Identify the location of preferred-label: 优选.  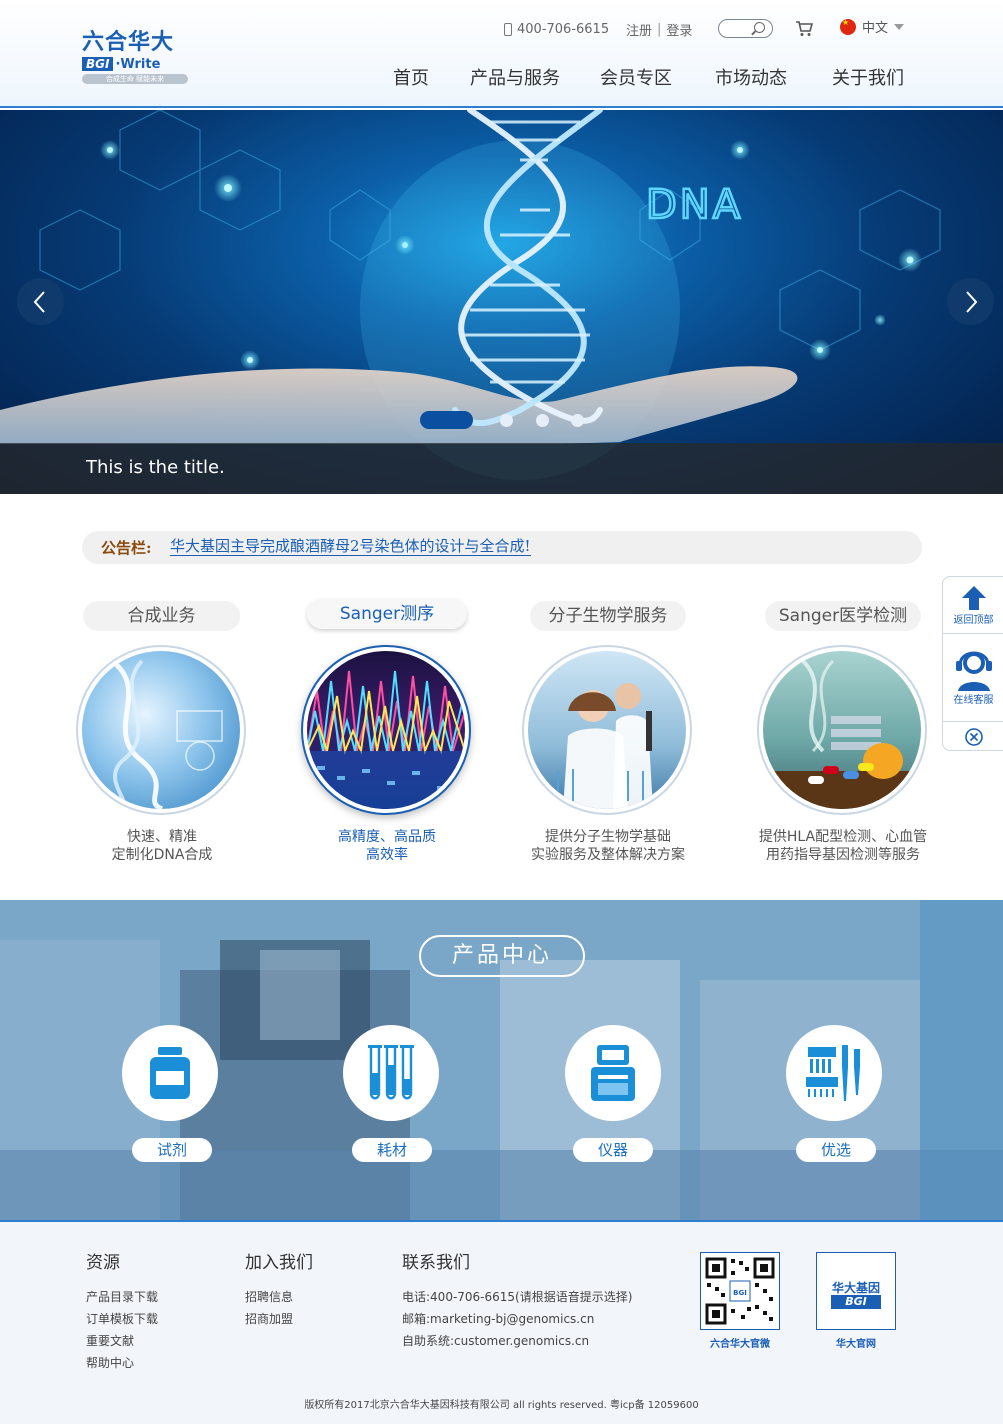
(836, 1150).